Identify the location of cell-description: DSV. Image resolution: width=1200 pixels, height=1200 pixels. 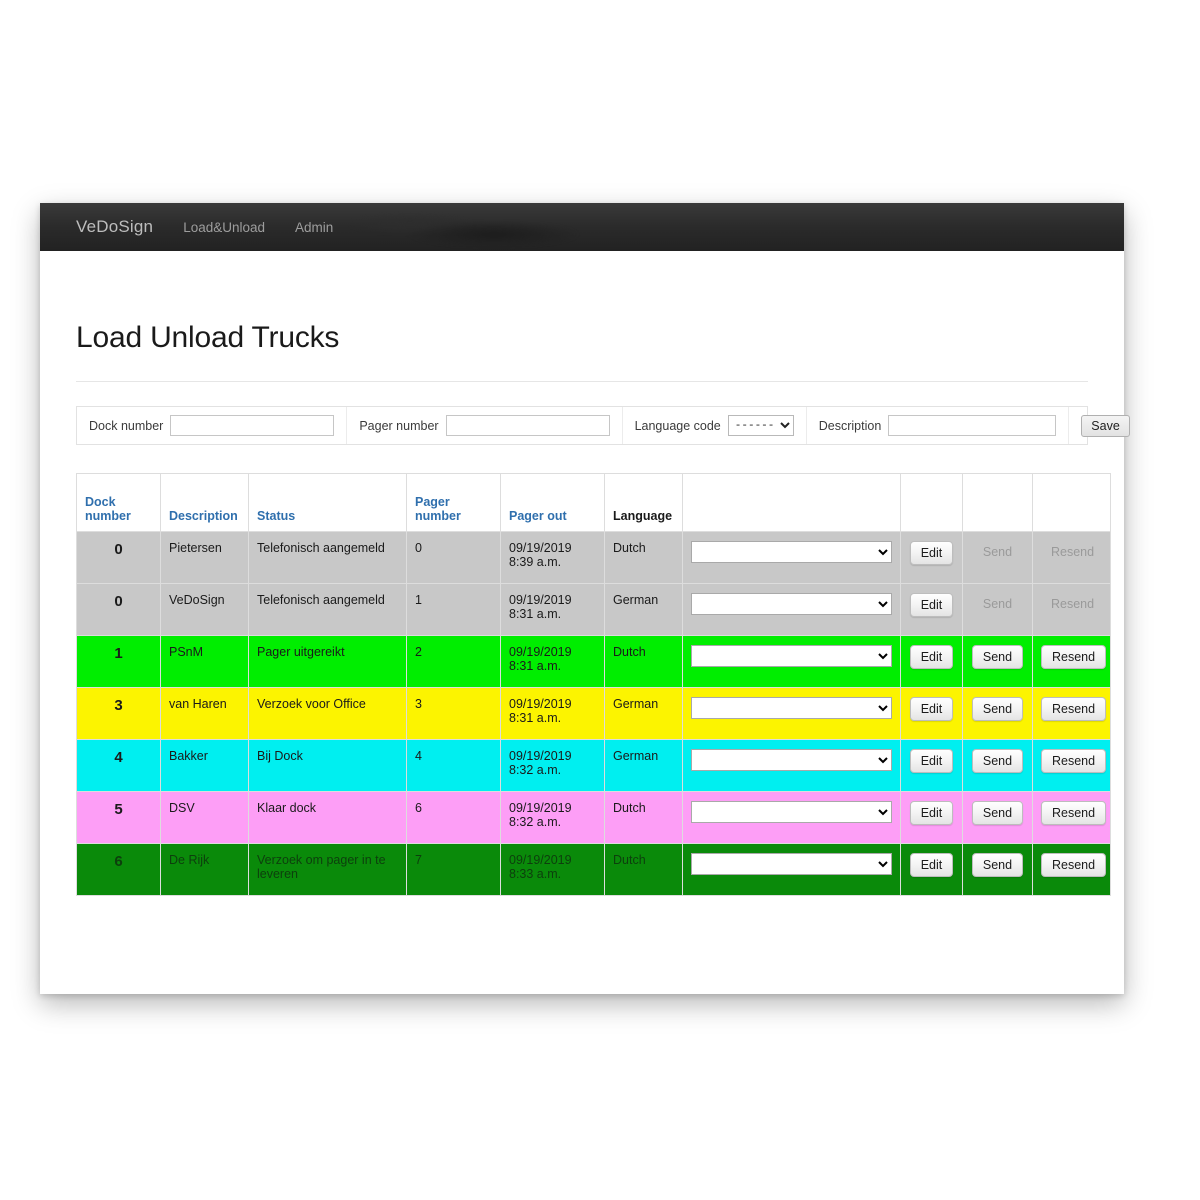
(204, 817).